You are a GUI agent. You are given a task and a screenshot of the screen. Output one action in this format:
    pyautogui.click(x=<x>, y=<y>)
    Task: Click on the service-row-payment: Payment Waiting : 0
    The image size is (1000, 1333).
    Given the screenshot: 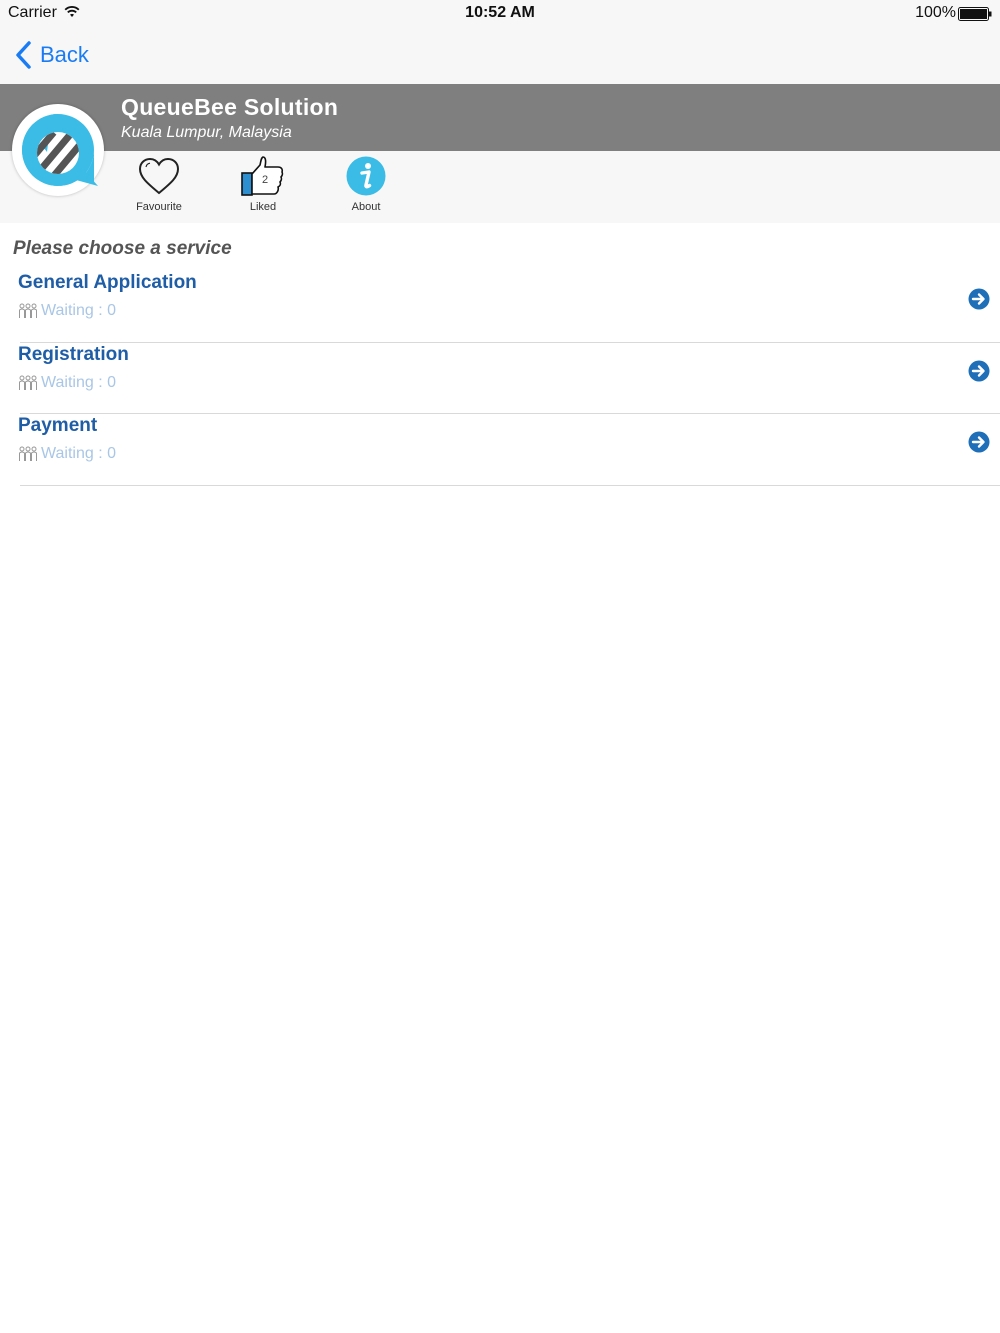 What is the action you would take?
    pyautogui.click(x=500, y=450)
    